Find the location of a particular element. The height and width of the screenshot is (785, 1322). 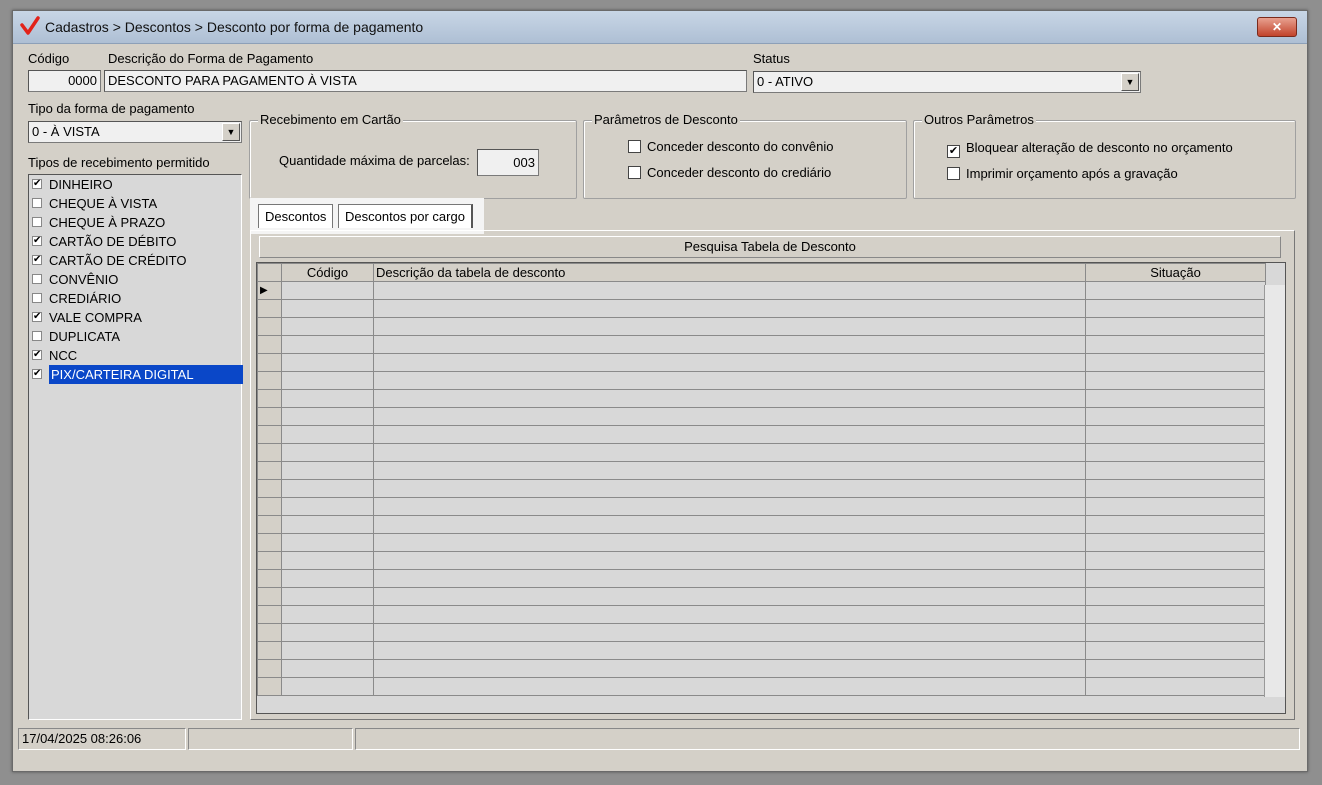

imprimir-checkbox: Imprimir orçamento após a gravação is located at coordinates (1062, 173).